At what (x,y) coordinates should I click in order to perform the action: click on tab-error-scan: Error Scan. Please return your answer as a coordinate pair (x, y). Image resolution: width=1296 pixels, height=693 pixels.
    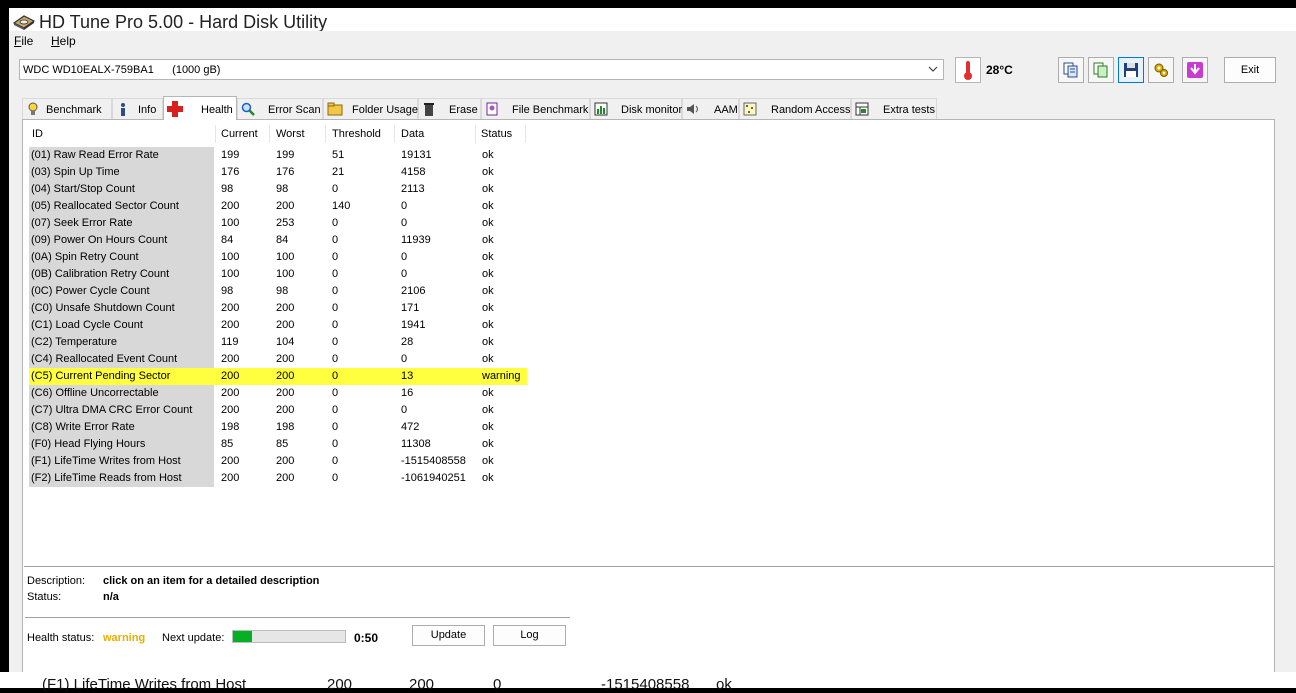
    Looking at the image, I should click on (280, 108).